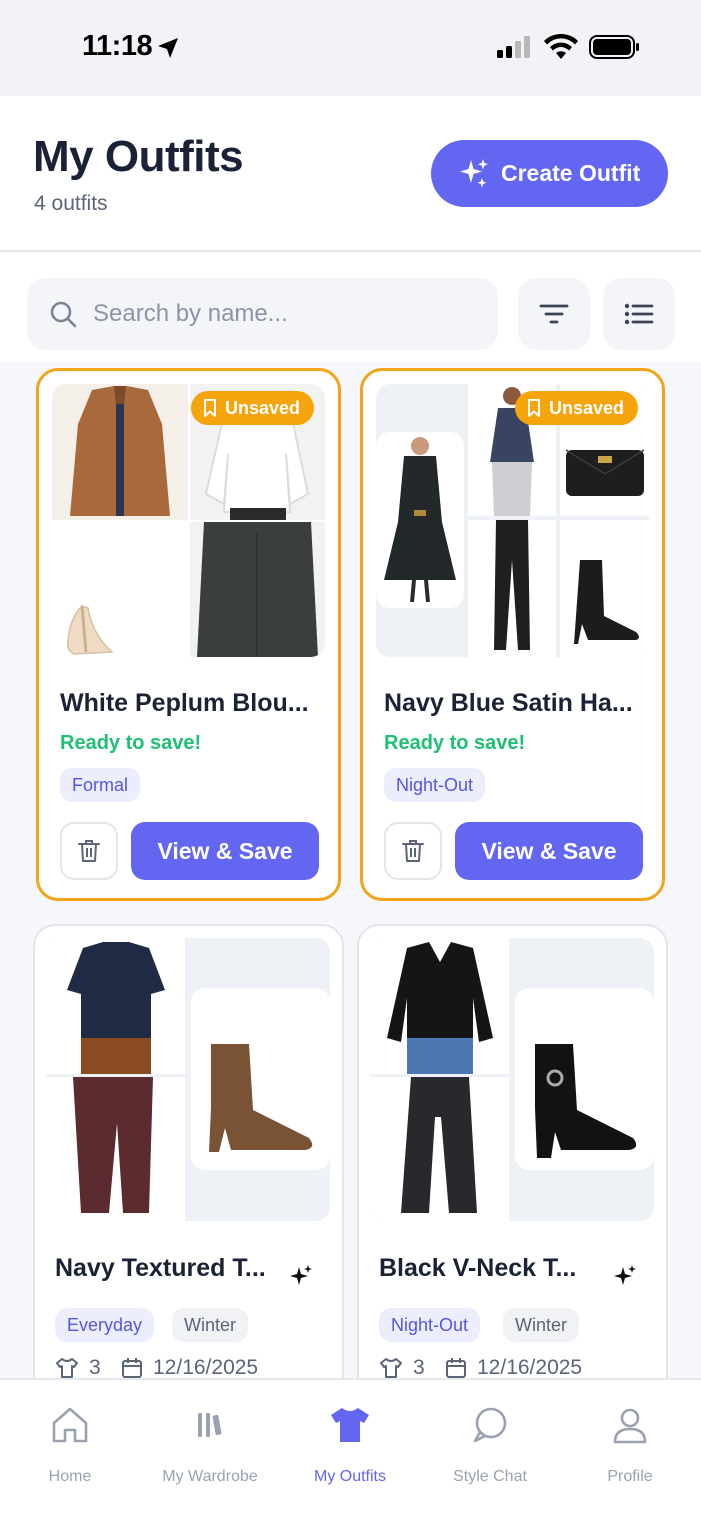 This screenshot has height=1520, width=701. I want to click on create-outfit-button: Create Outfit, so click(549, 173).